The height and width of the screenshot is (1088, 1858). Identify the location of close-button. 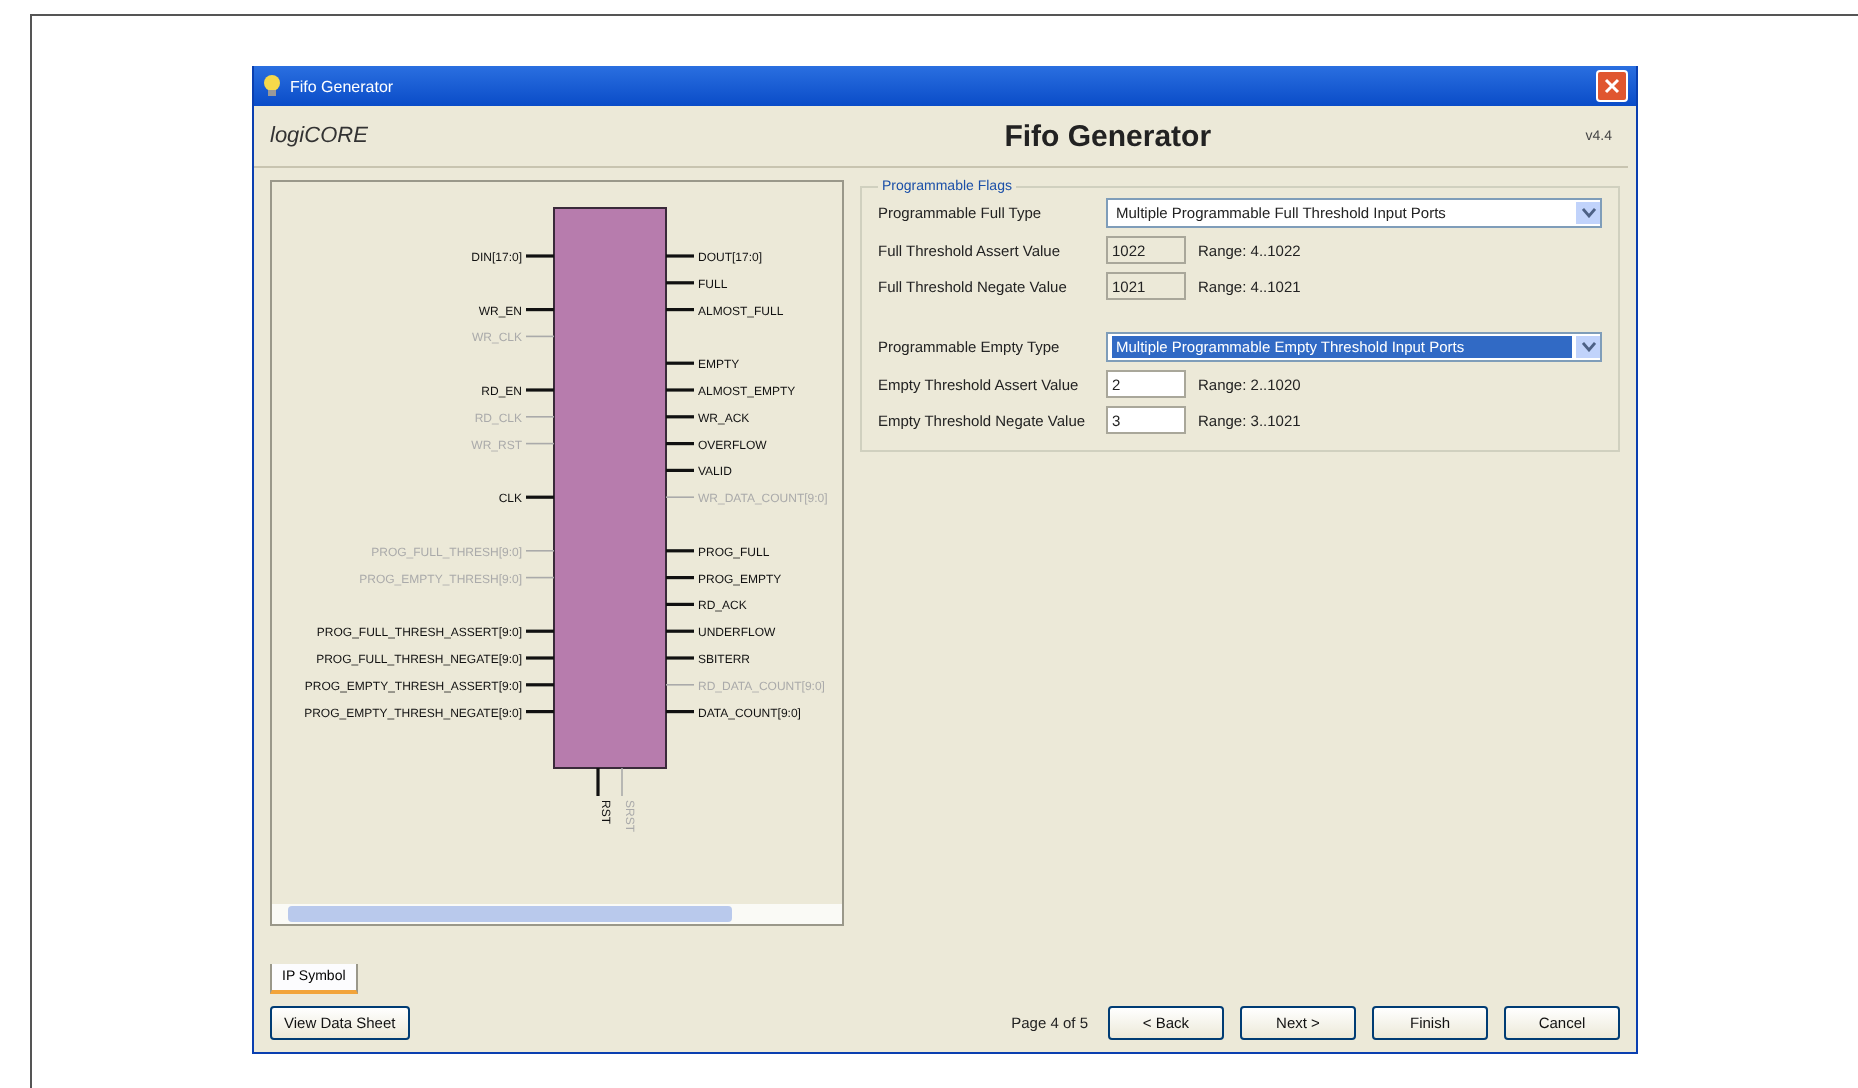
(1612, 86).